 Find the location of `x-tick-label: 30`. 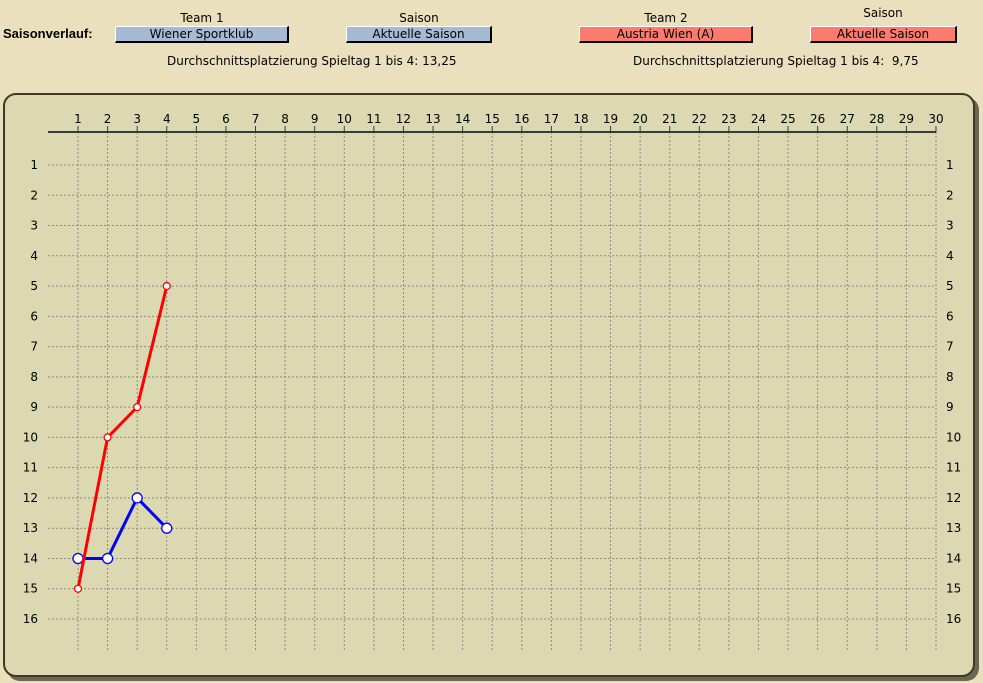

x-tick-label: 30 is located at coordinates (935, 119).